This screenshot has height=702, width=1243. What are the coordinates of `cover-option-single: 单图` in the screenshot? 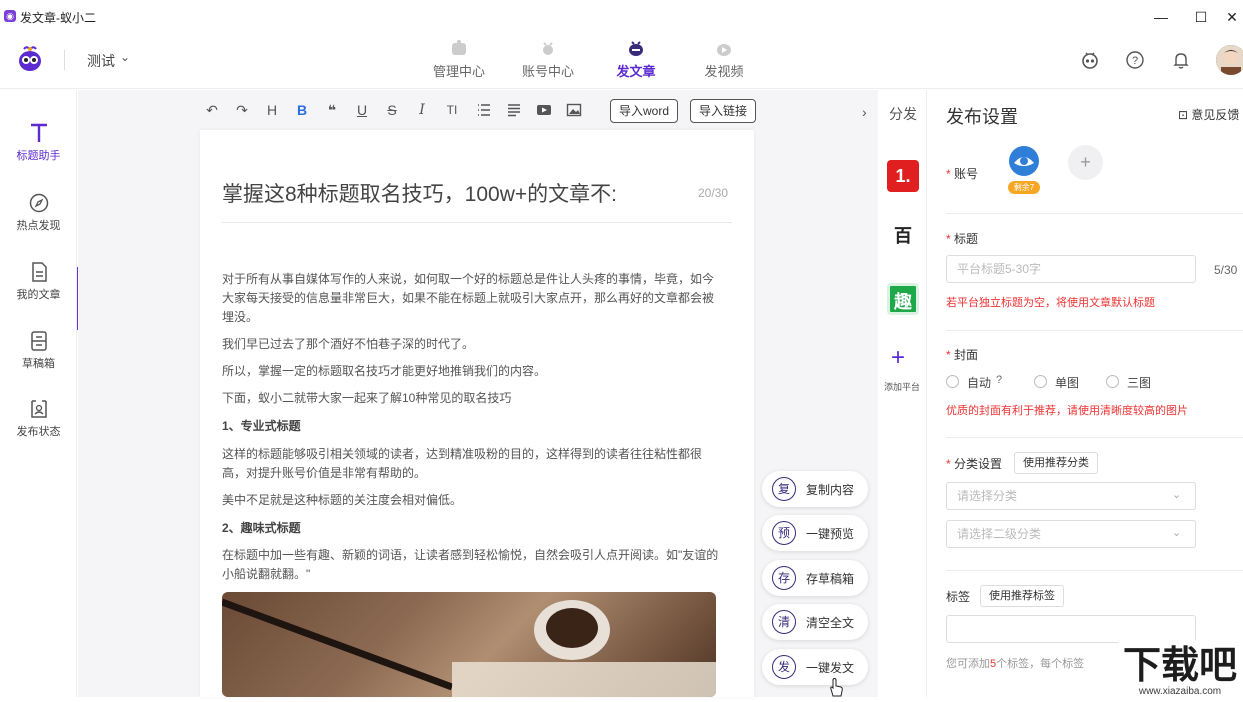 It's located at (1067, 382).